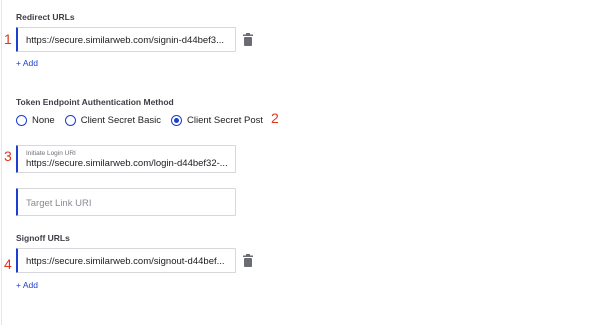  I want to click on left-divider, so click(1, 162).